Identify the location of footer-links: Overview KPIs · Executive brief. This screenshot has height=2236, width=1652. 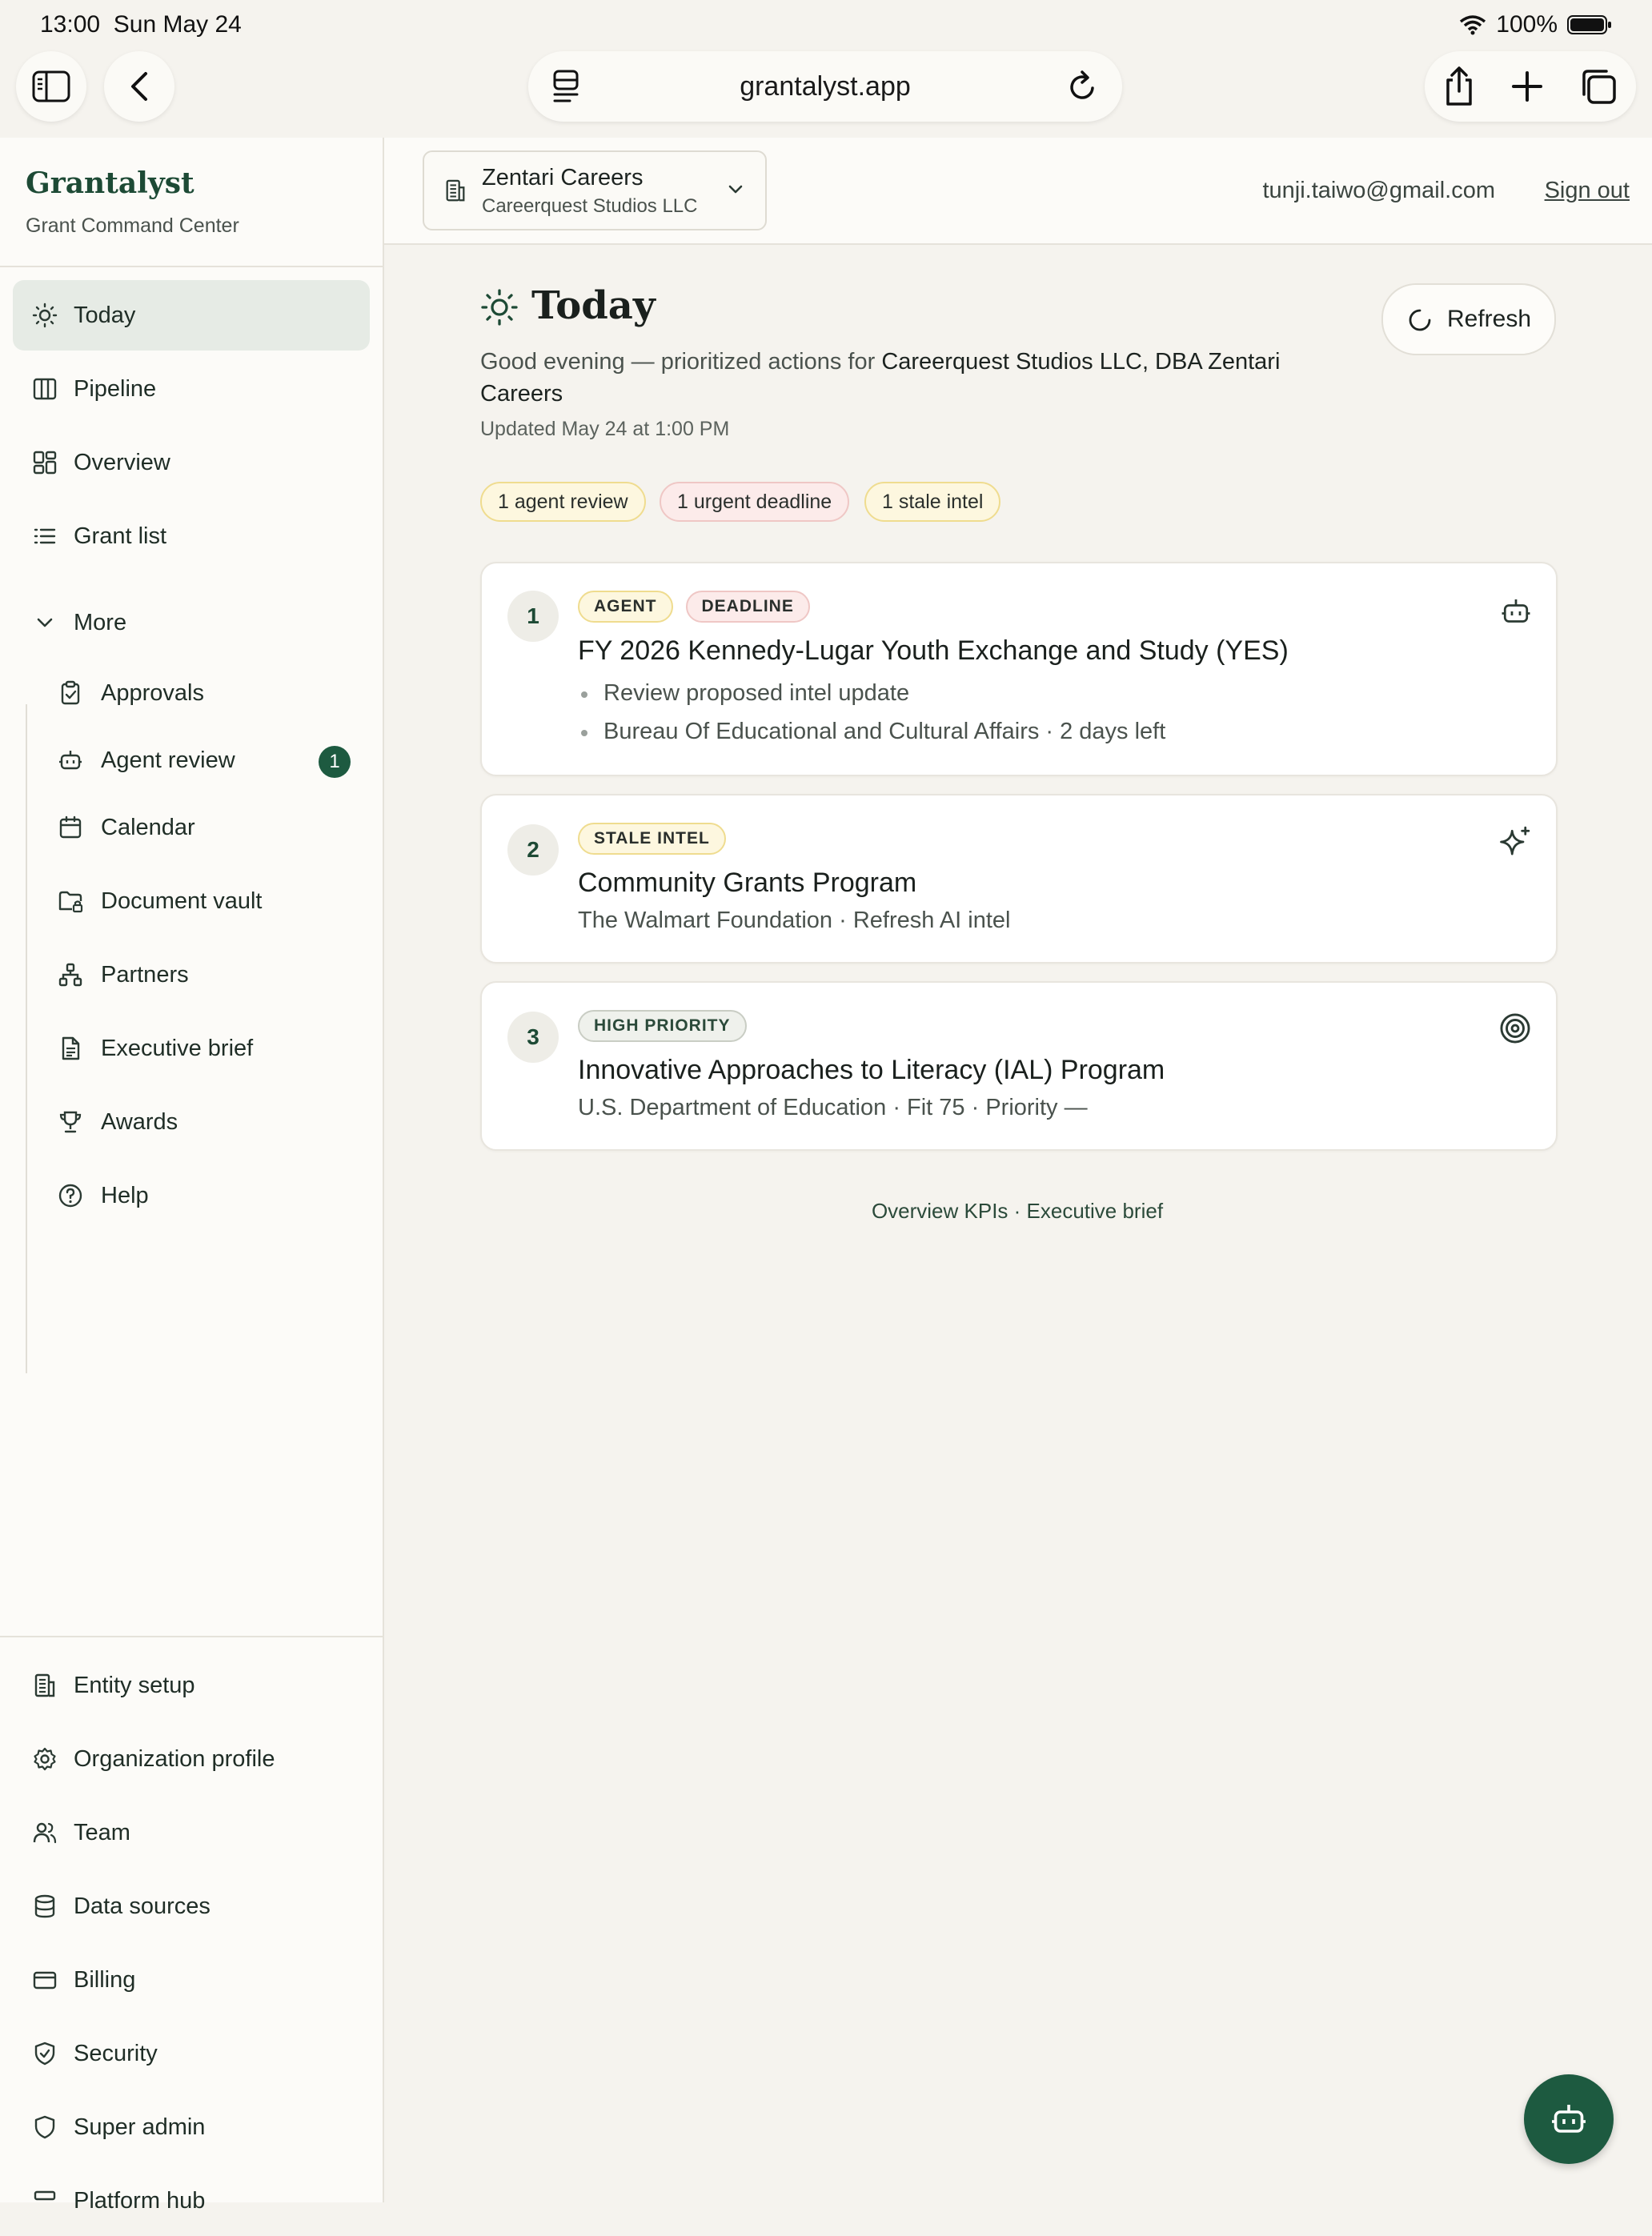
(1017, 1211).